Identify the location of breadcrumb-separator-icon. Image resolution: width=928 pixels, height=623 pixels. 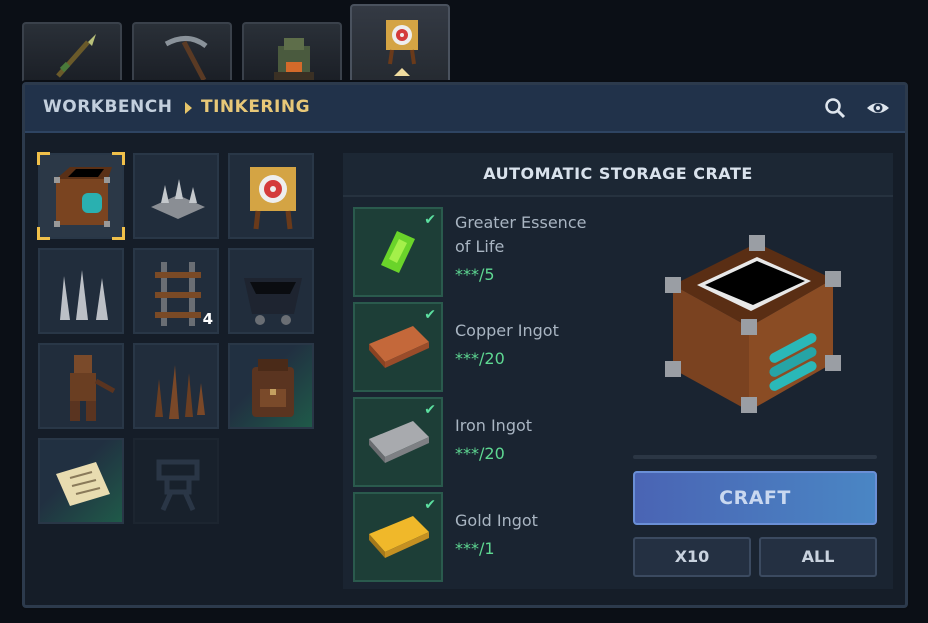
(188, 108).